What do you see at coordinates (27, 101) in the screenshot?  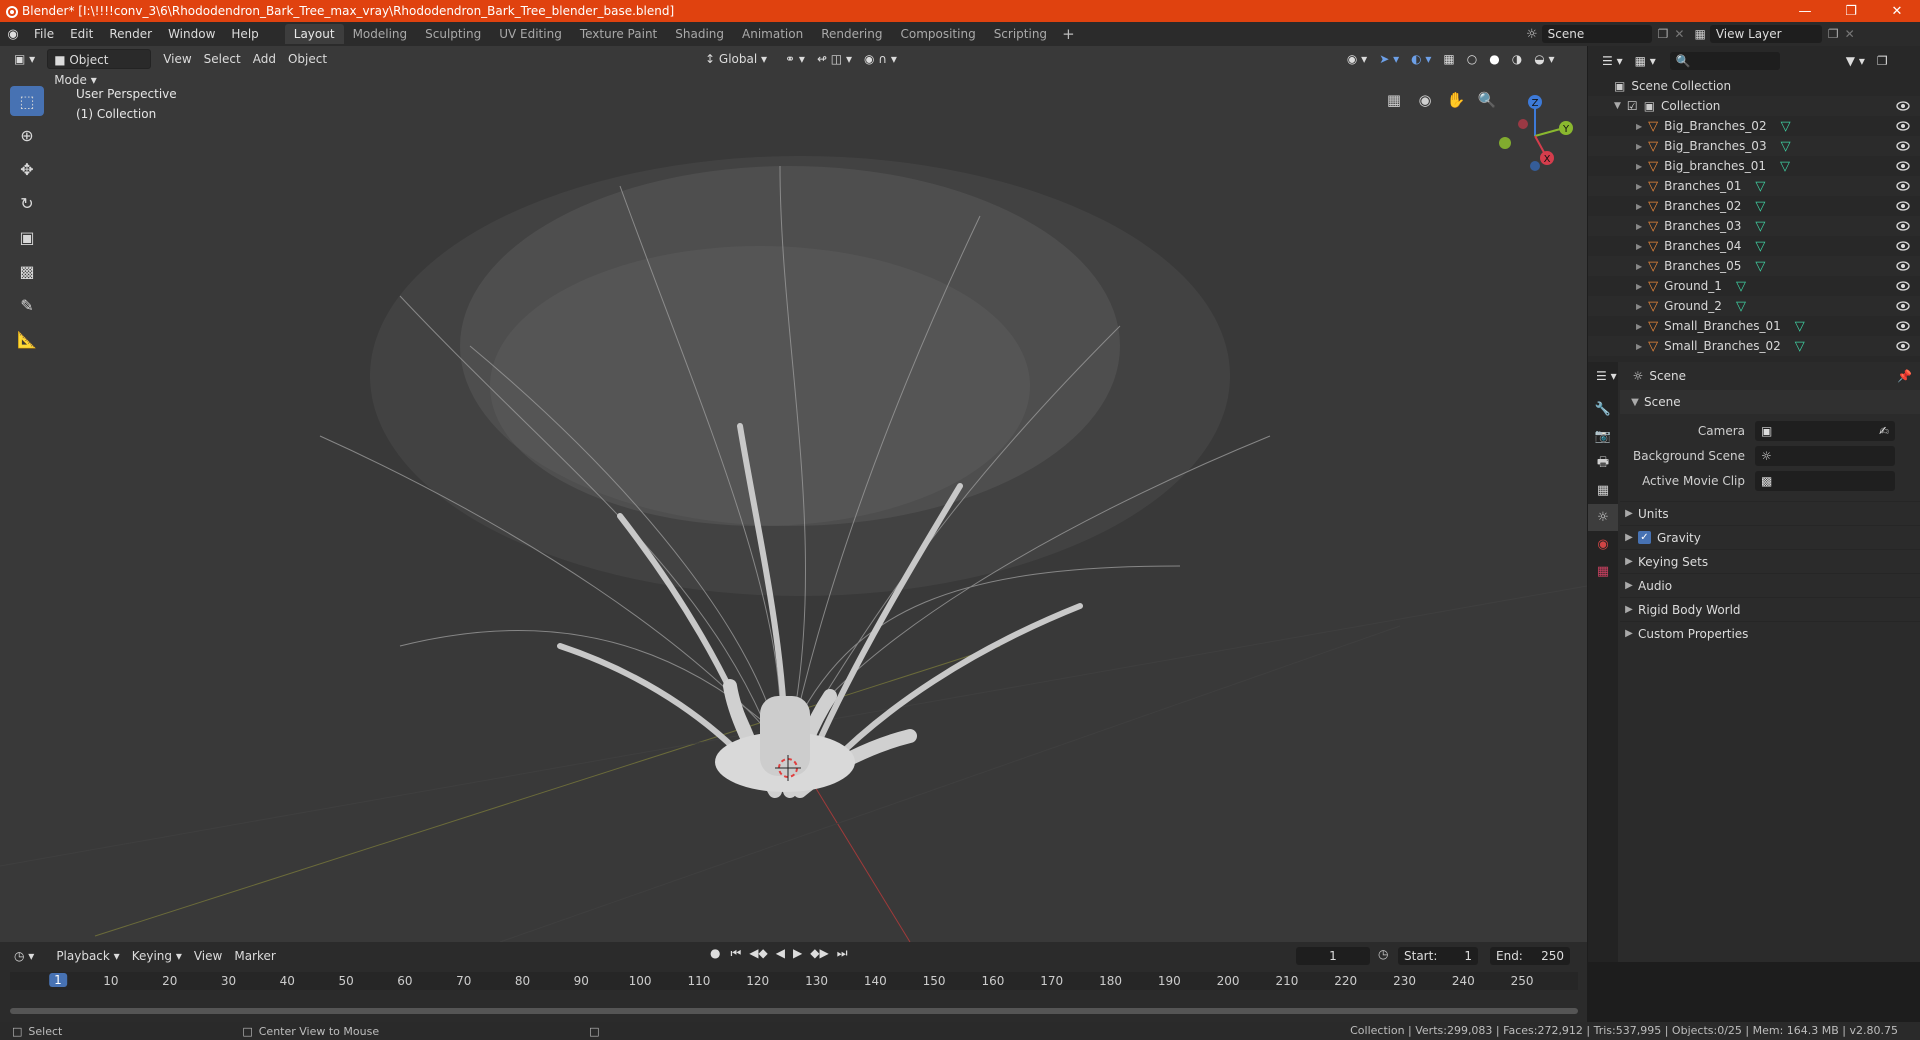 I see `select-box-tool-icon: ⬚` at bounding box center [27, 101].